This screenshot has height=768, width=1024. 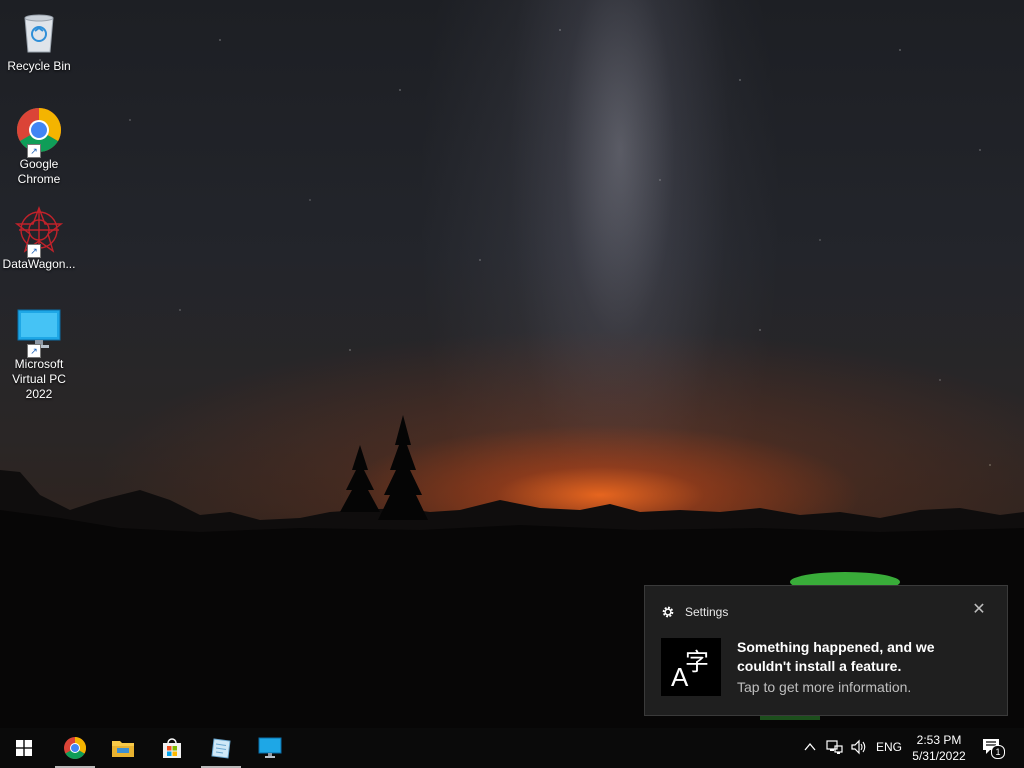 I want to click on desktop-icon-label: Recycle Bin, so click(x=39, y=66).